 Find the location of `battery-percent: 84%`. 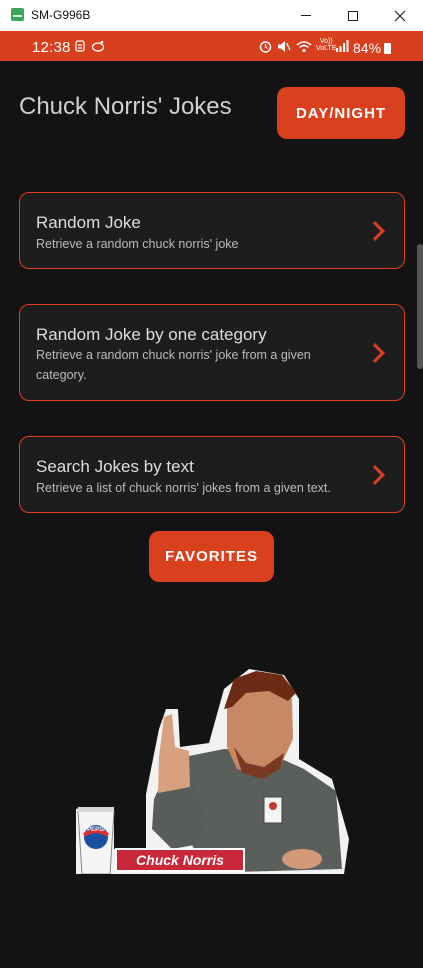

battery-percent: 84% is located at coordinates (367, 48).